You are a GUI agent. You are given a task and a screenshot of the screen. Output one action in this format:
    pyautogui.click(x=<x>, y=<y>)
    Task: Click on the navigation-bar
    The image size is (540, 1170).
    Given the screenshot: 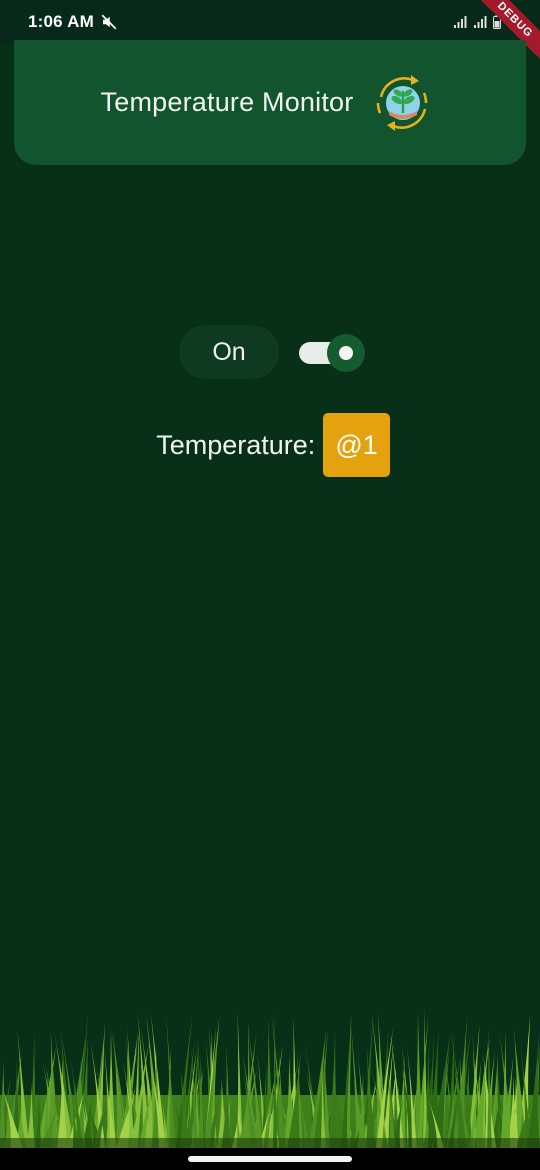 What is the action you would take?
    pyautogui.click(x=270, y=1159)
    